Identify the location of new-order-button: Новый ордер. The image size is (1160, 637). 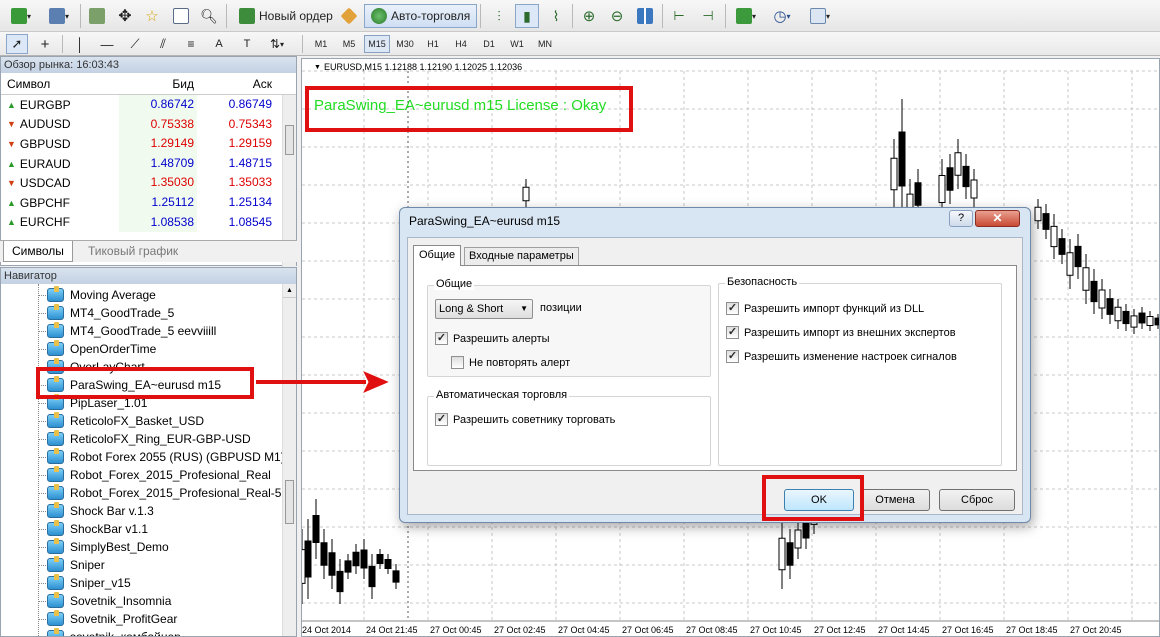
(286, 16).